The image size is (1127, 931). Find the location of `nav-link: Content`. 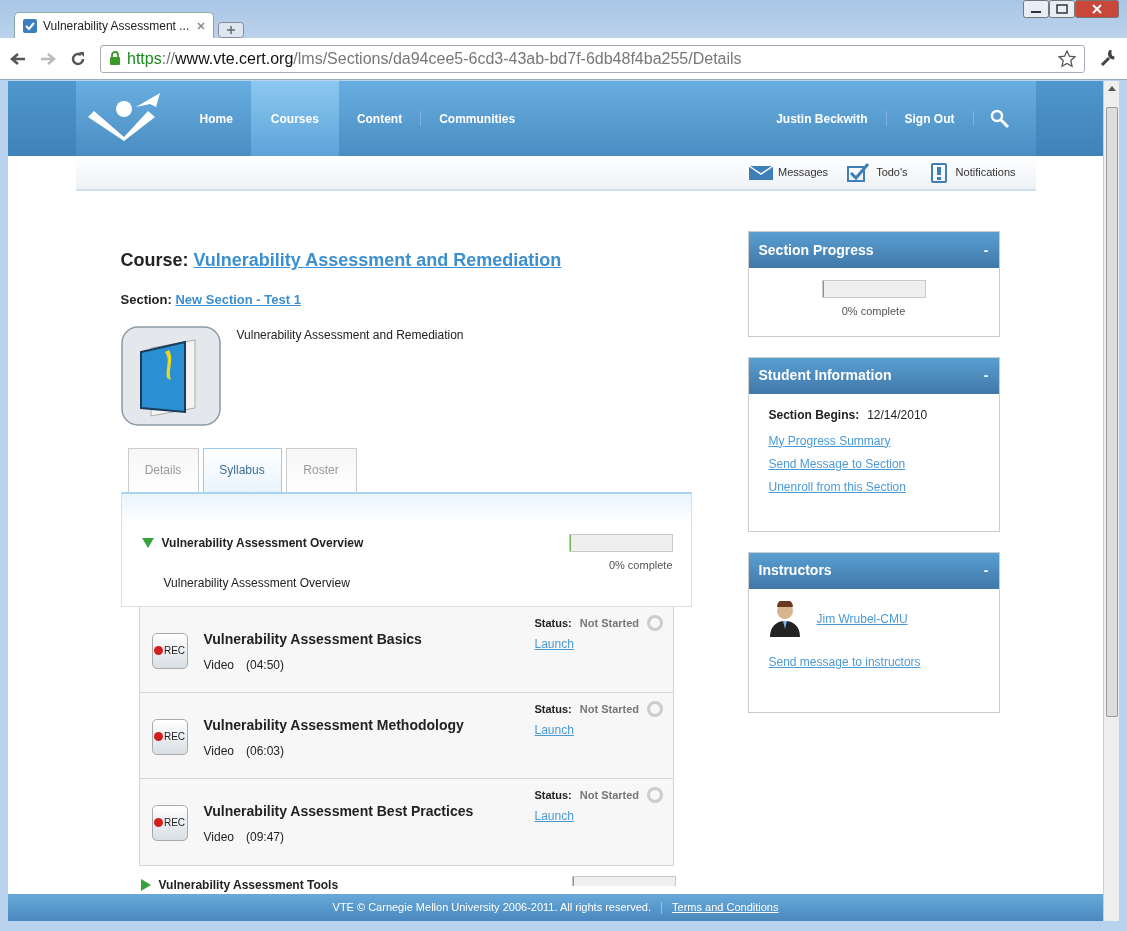

nav-link: Content is located at coordinates (379, 118).